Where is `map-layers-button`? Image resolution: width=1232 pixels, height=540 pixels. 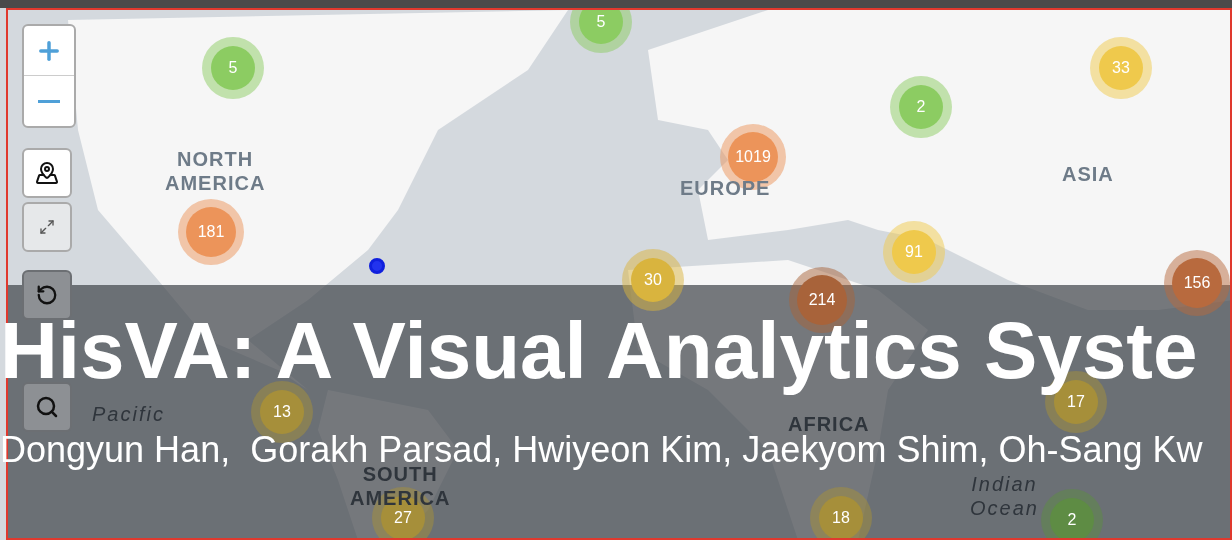 map-layers-button is located at coordinates (47, 173).